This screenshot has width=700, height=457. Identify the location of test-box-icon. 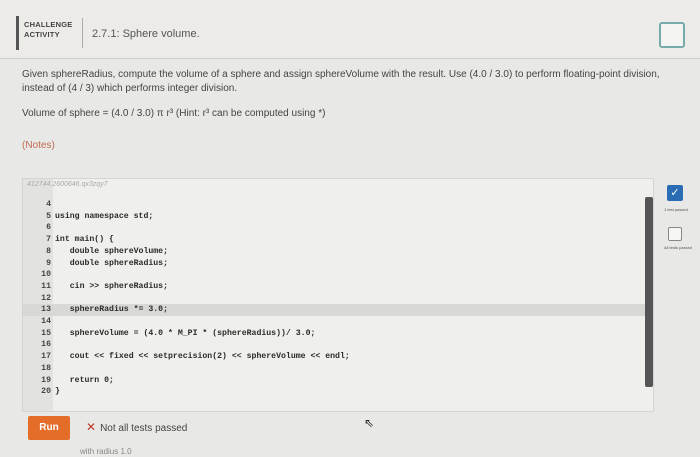
(675, 234).